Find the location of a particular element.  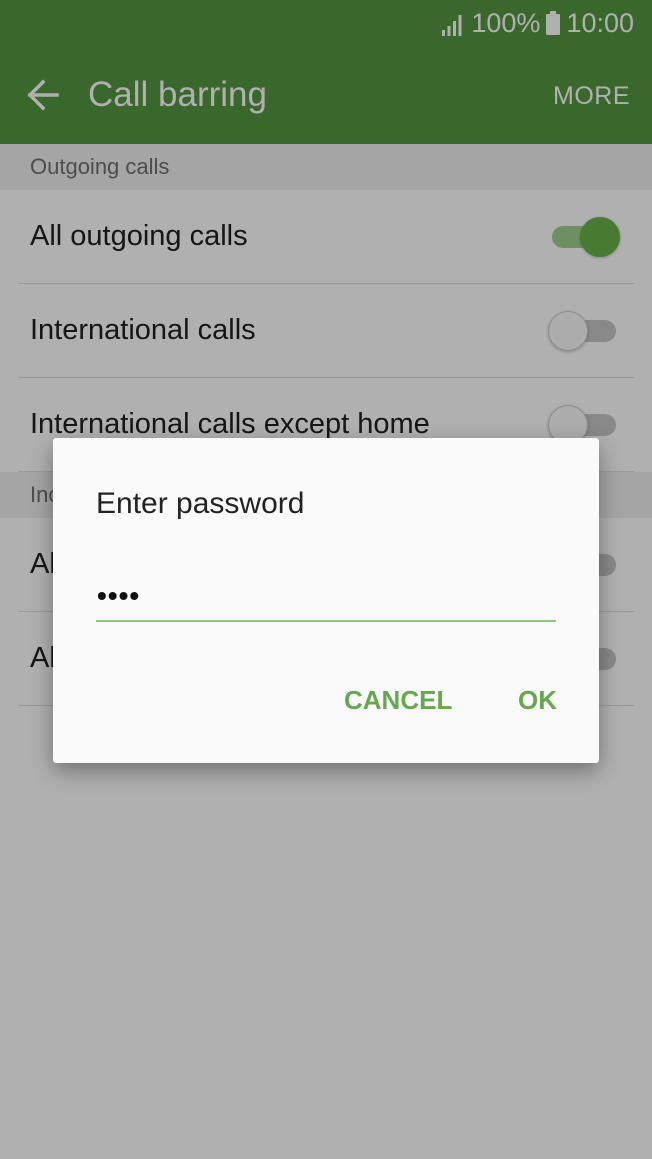

password-value: •••• is located at coordinates (119, 595).